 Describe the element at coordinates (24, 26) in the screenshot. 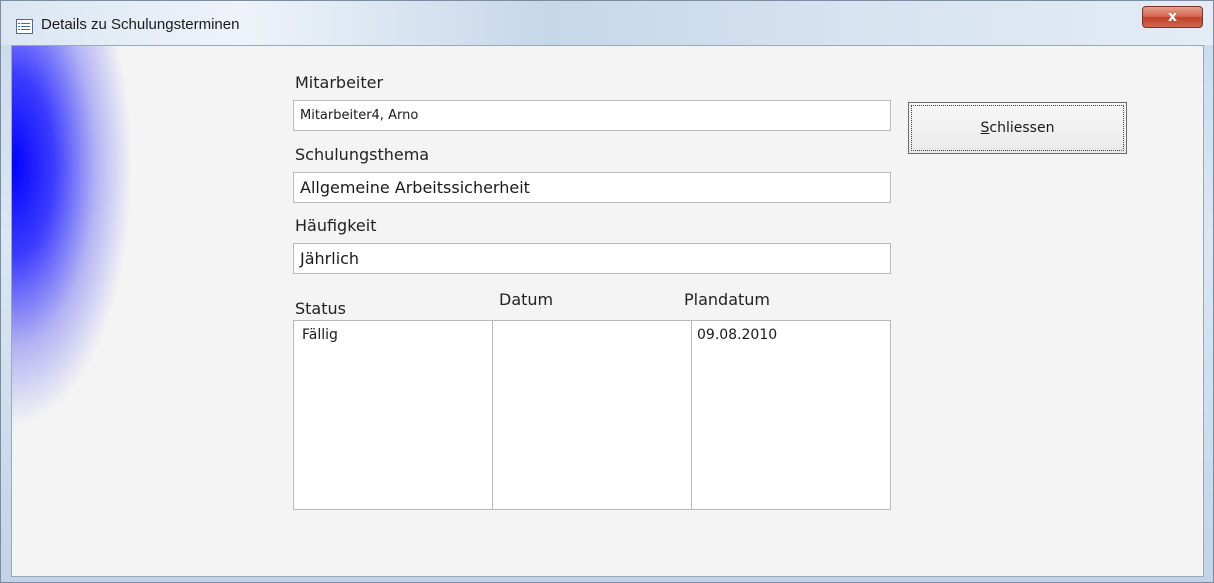

I see `form-icon` at that location.